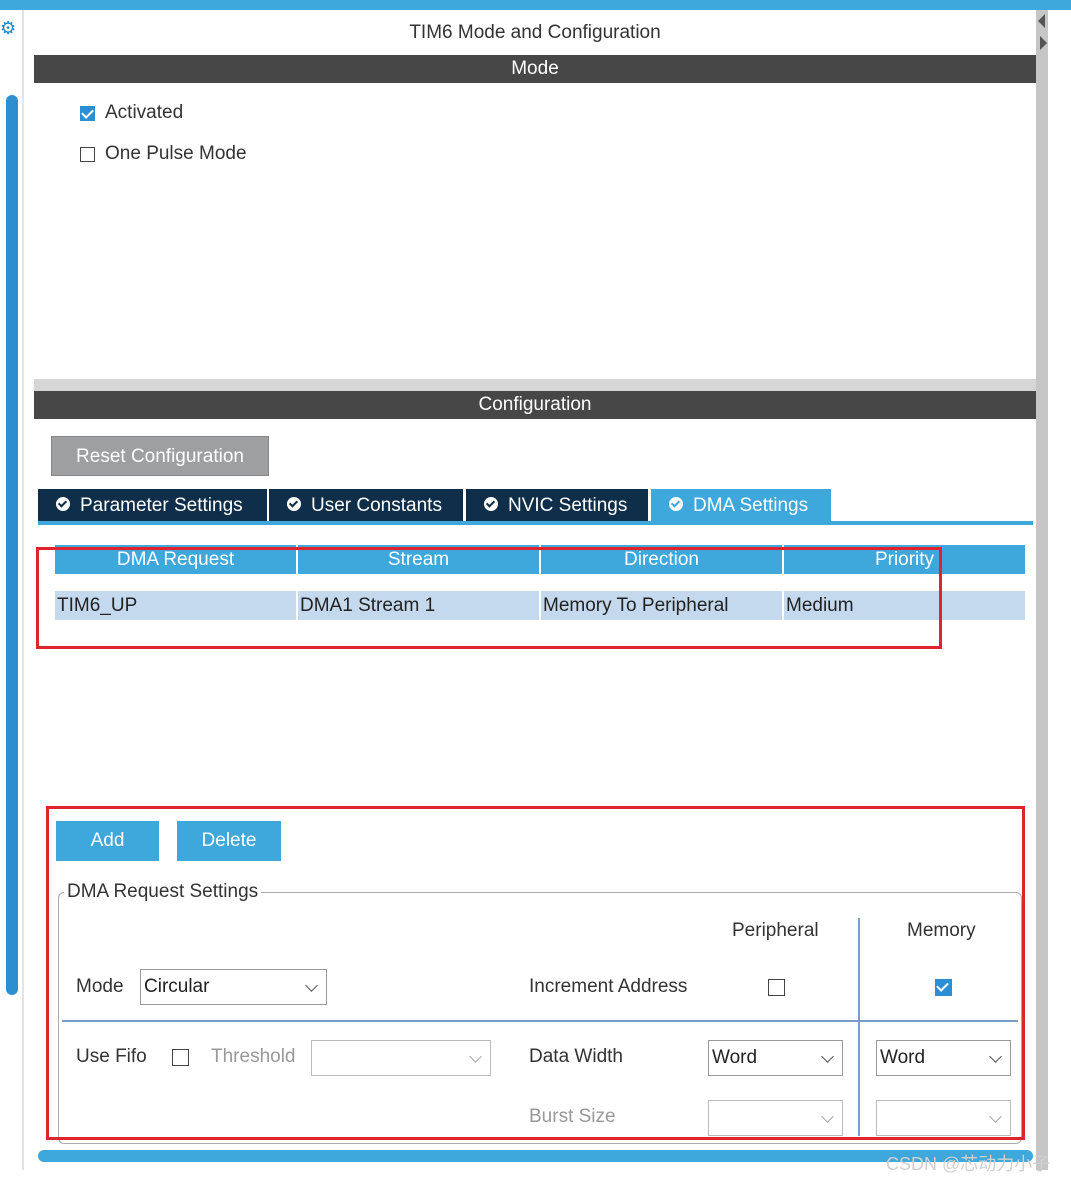  What do you see at coordinates (87, 154) in the screenshot?
I see `one-pulse-checkbox` at bounding box center [87, 154].